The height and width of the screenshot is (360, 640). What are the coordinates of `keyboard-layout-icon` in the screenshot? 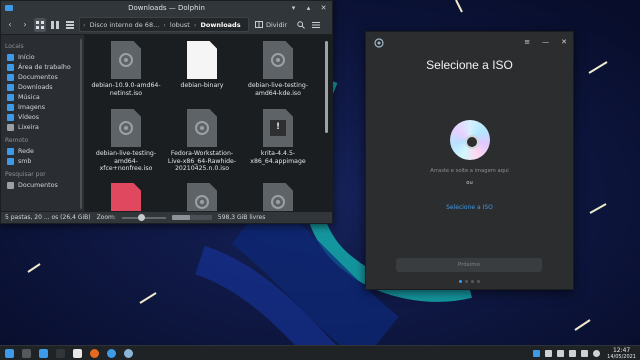 It's located at (537, 353).